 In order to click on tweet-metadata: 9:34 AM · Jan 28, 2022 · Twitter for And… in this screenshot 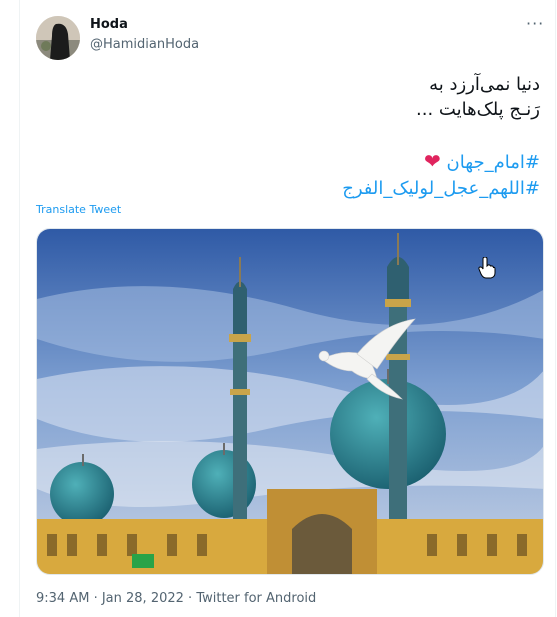, I will do `click(176, 598)`.